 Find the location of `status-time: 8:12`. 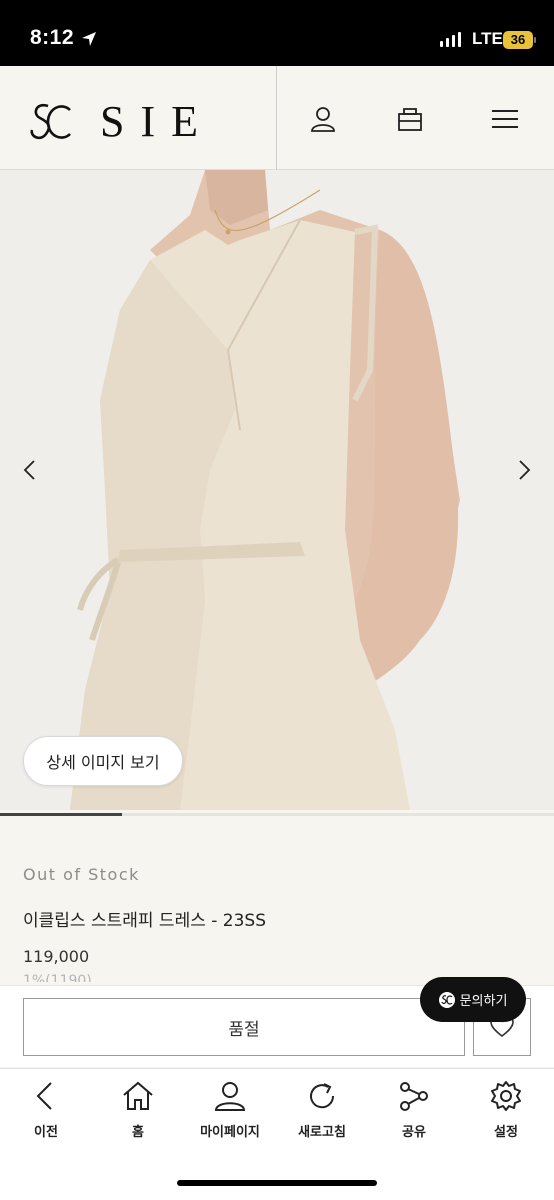

status-time: 8:12 is located at coordinates (52, 37).